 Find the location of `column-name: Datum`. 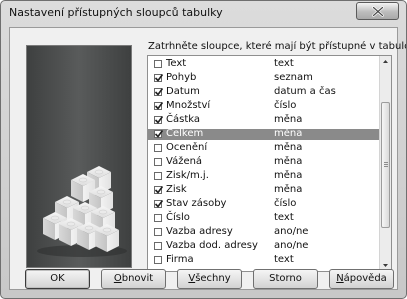

column-name: Datum is located at coordinates (183, 91).